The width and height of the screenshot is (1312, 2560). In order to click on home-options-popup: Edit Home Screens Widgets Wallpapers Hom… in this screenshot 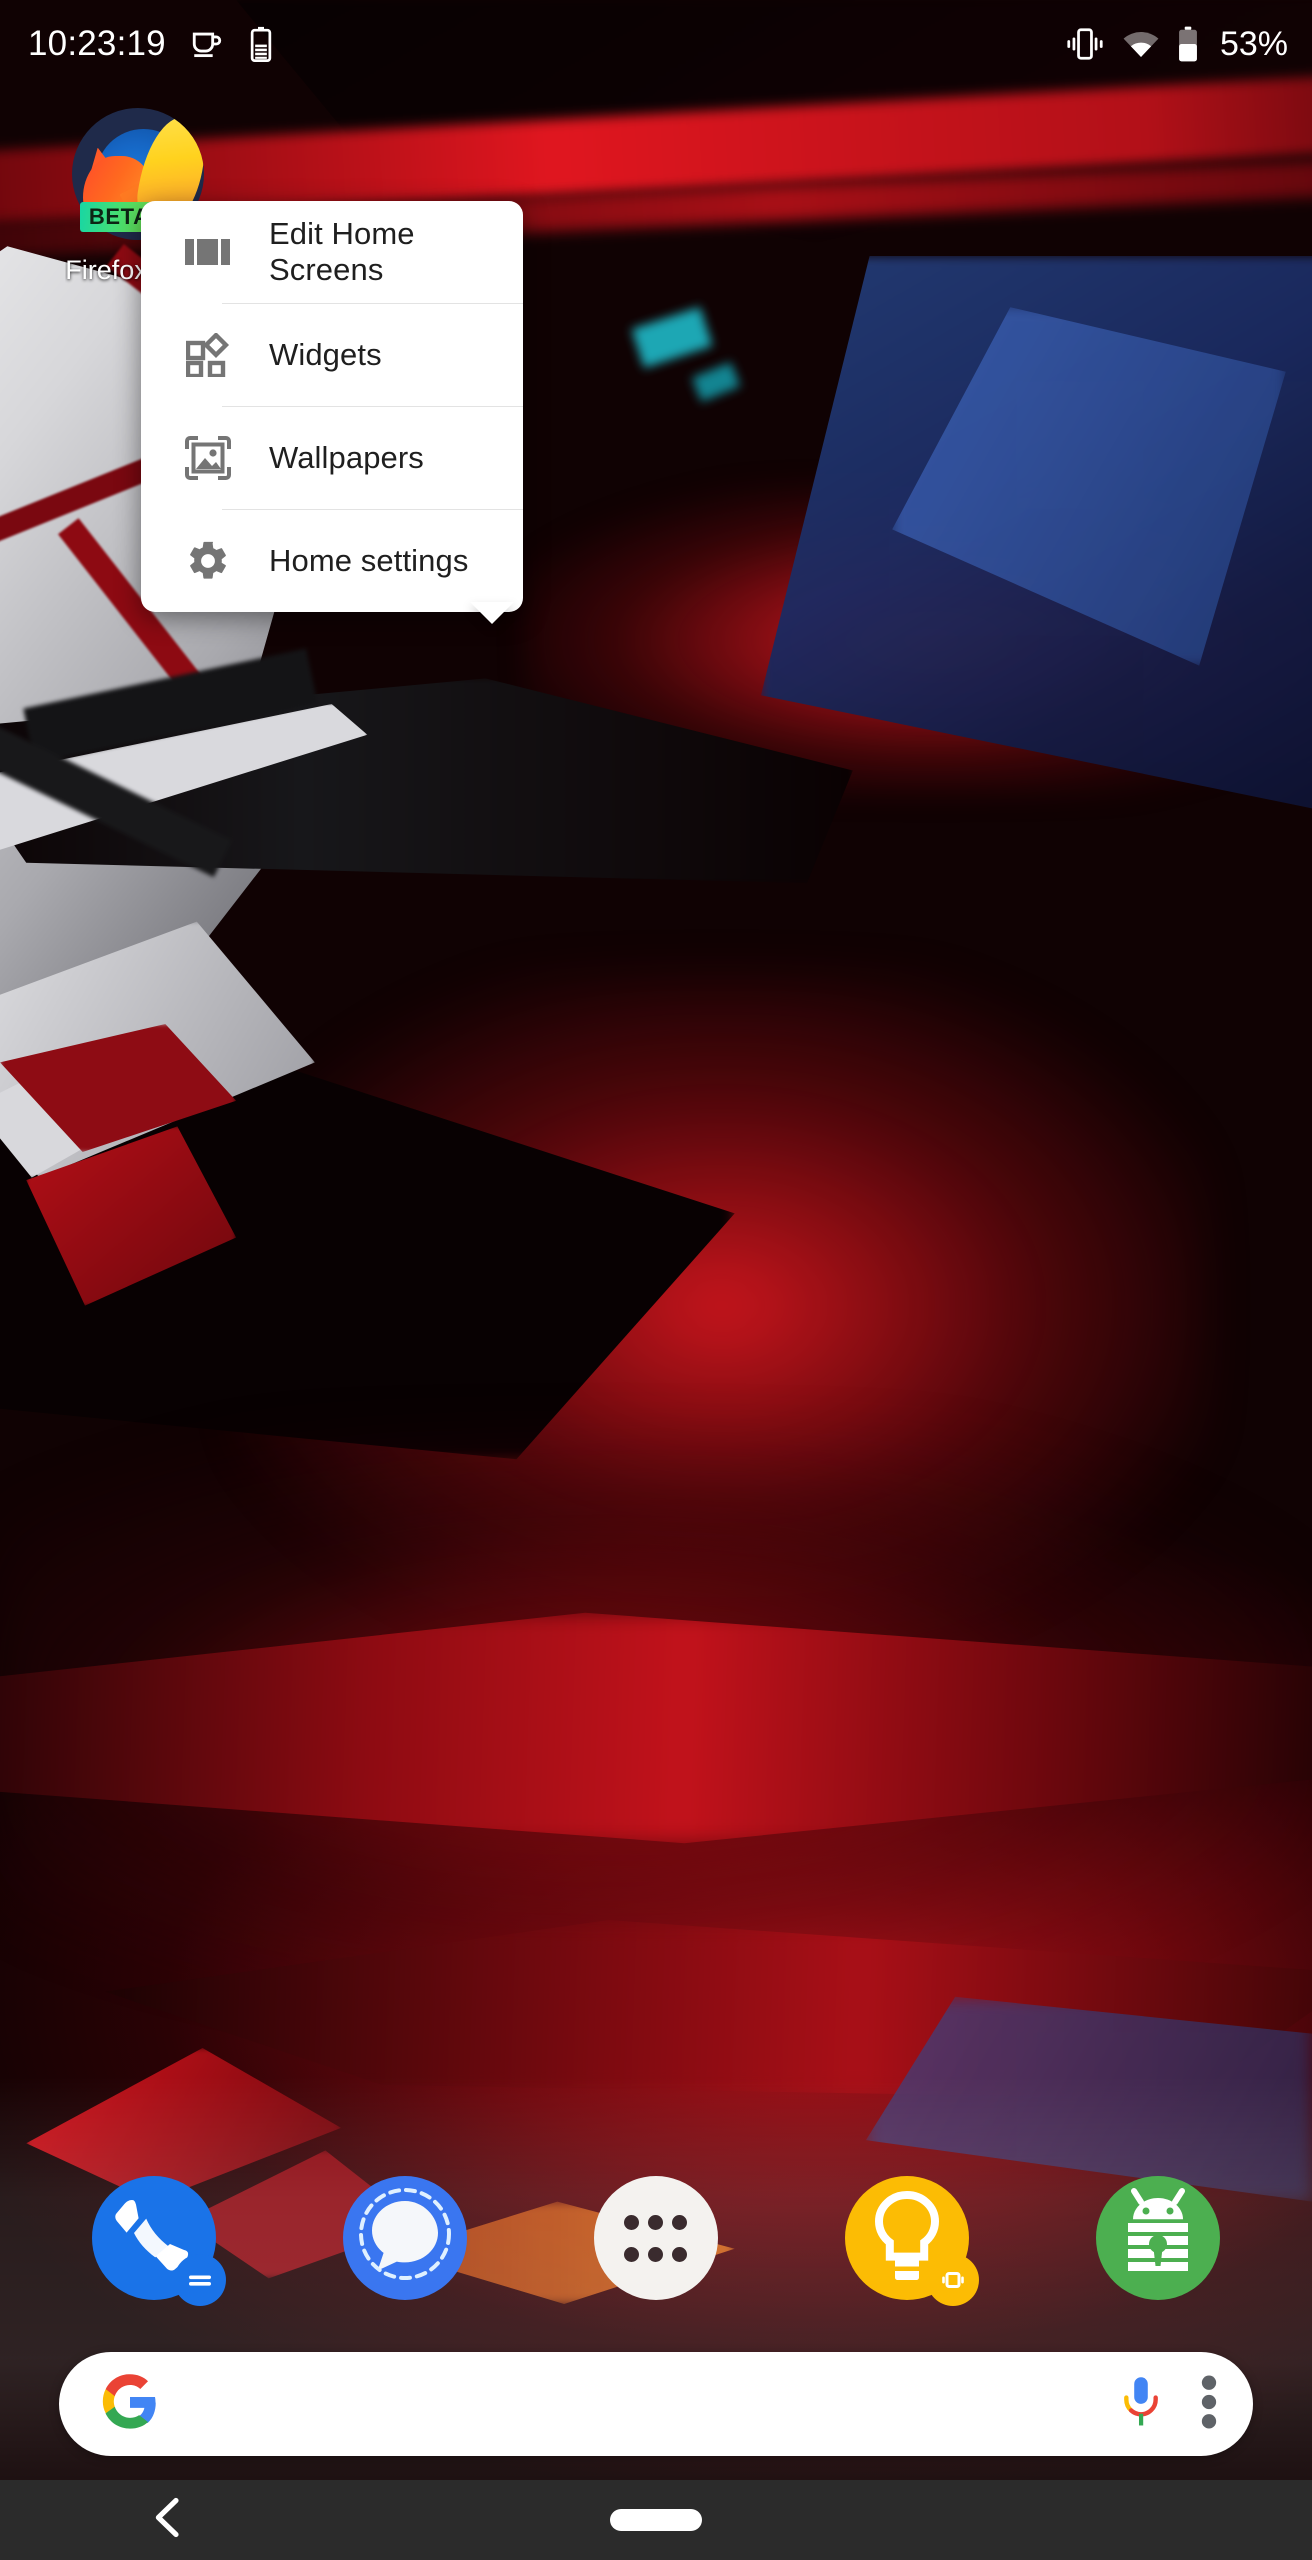, I will do `click(332, 406)`.